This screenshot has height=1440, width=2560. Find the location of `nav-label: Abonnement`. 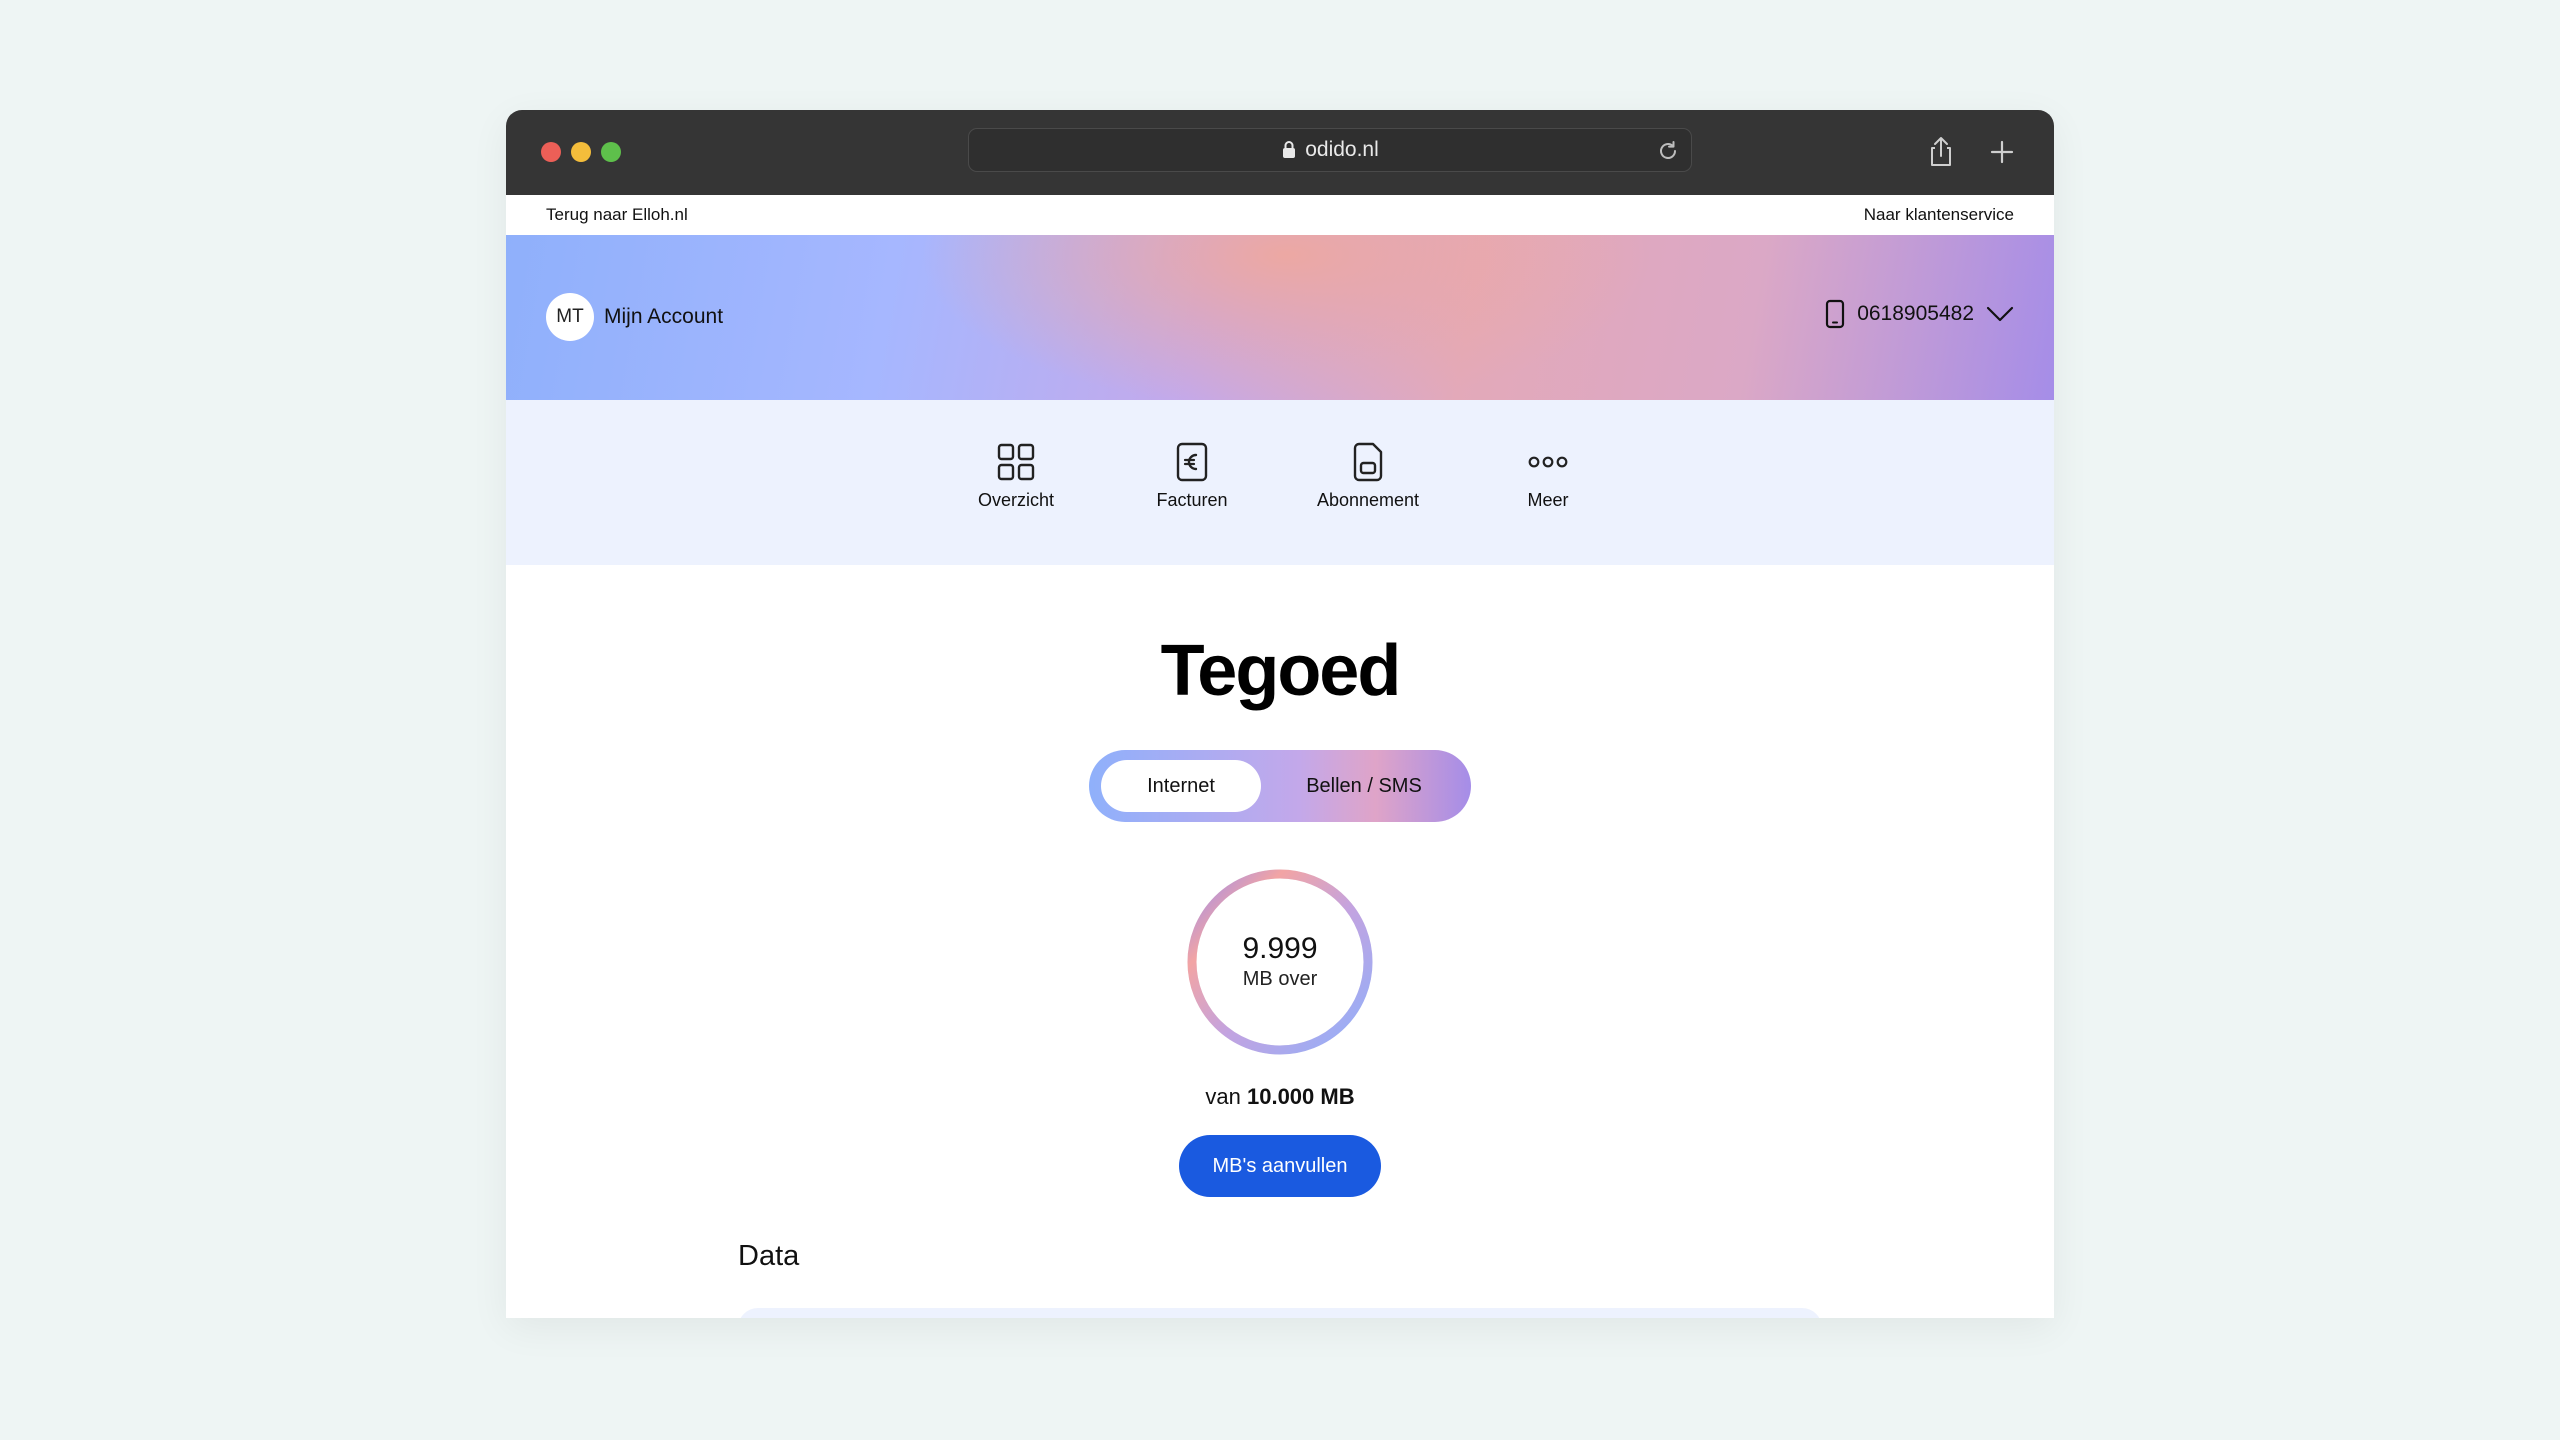

nav-label: Abonnement is located at coordinates (1368, 500).